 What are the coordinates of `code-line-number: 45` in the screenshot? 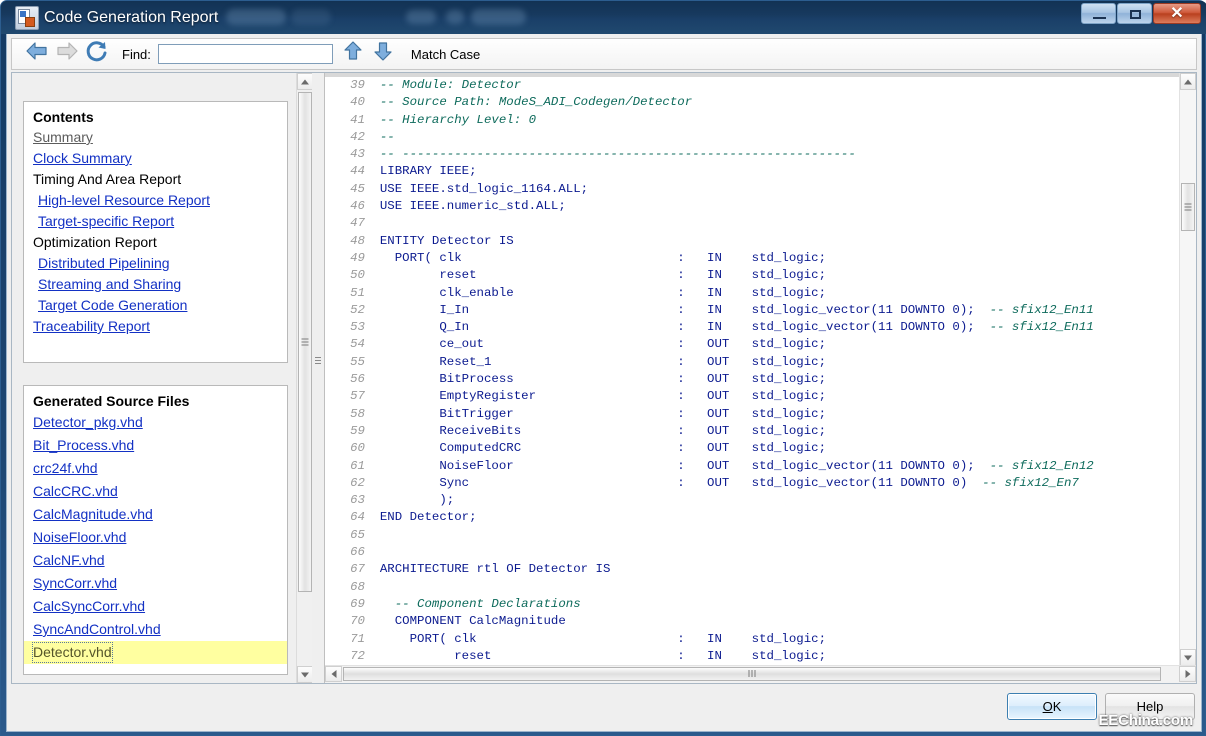 It's located at (357, 188).